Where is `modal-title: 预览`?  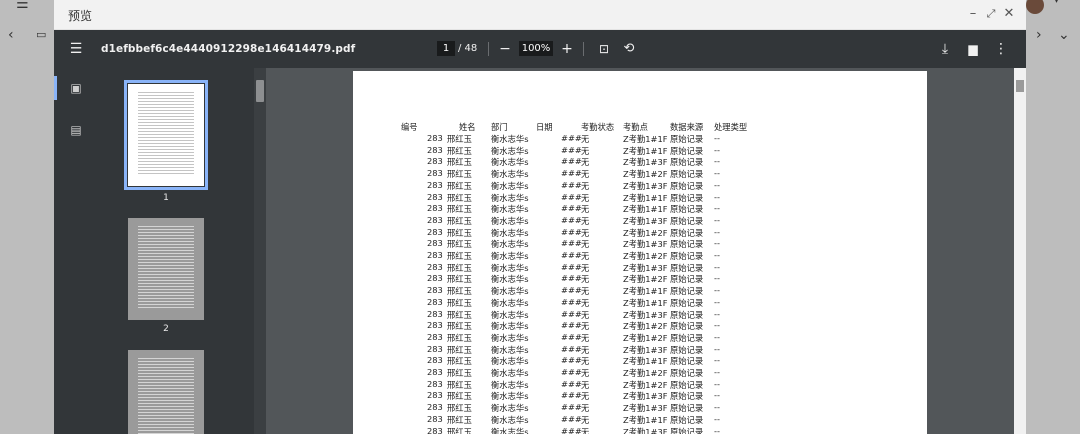 modal-title: 预览 is located at coordinates (80, 16).